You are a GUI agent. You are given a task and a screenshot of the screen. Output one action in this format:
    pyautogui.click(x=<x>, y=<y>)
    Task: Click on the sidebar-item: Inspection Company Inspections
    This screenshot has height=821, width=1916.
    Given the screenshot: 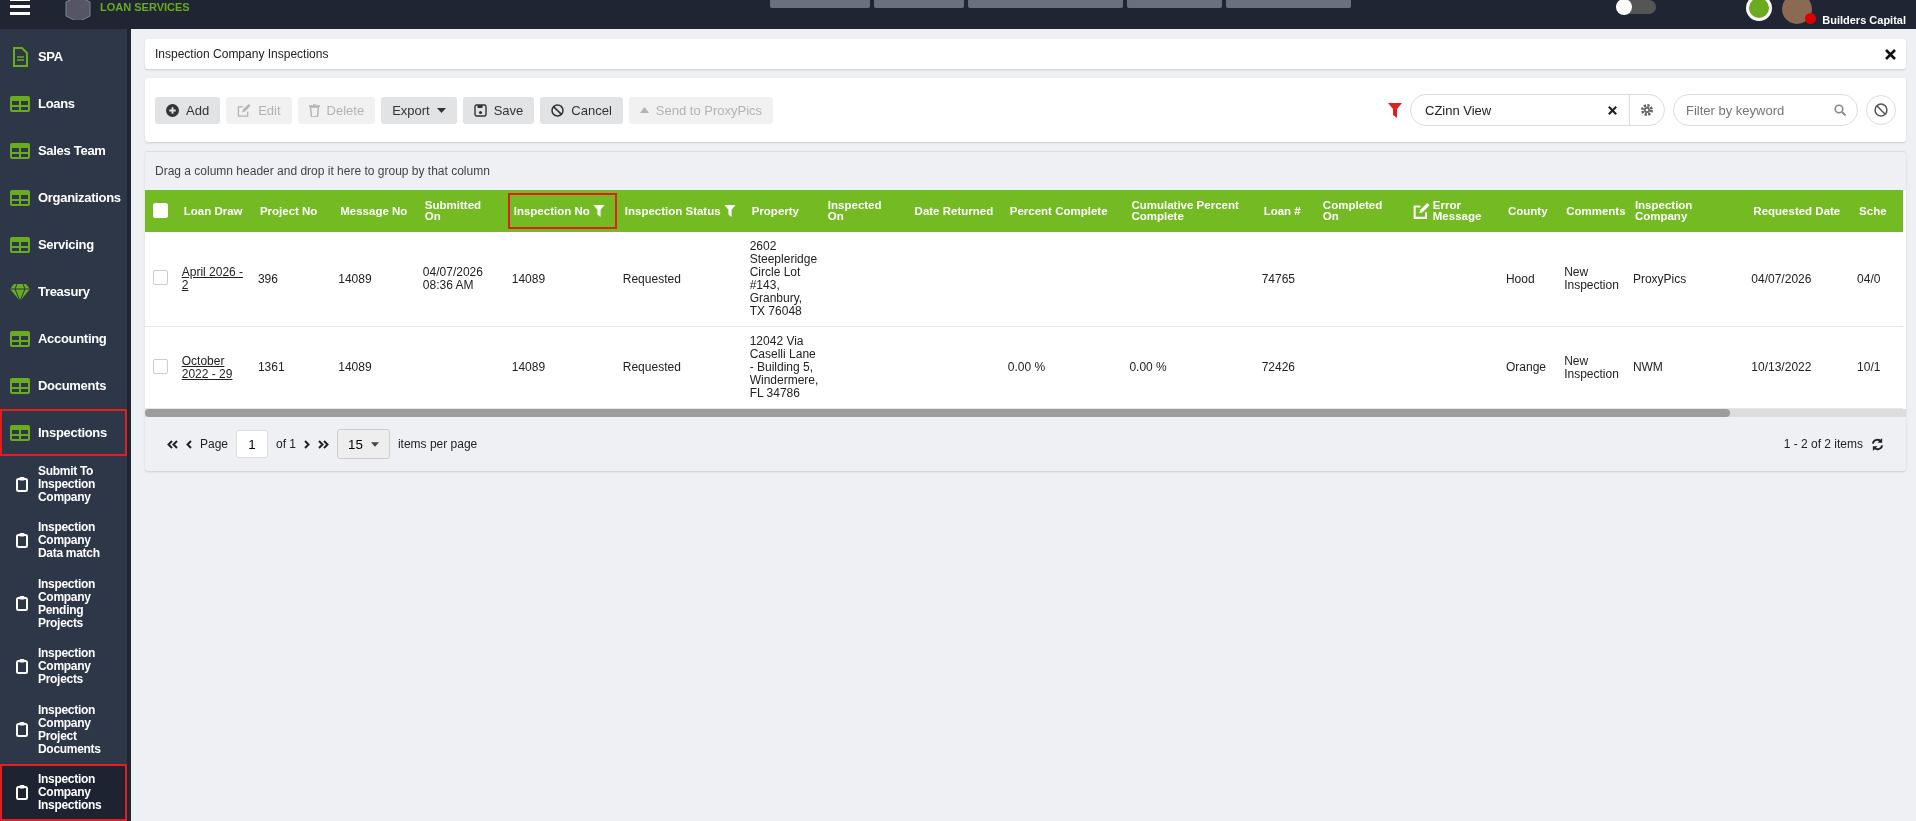 What is the action you would take?
    pyautogui.click(x=63, y=792)
    